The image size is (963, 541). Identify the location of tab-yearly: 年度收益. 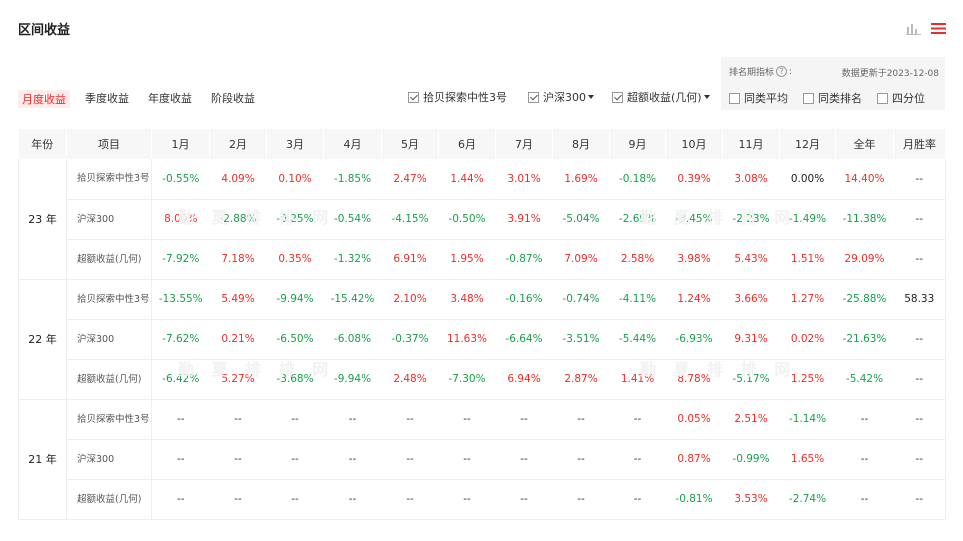
(170, 99).